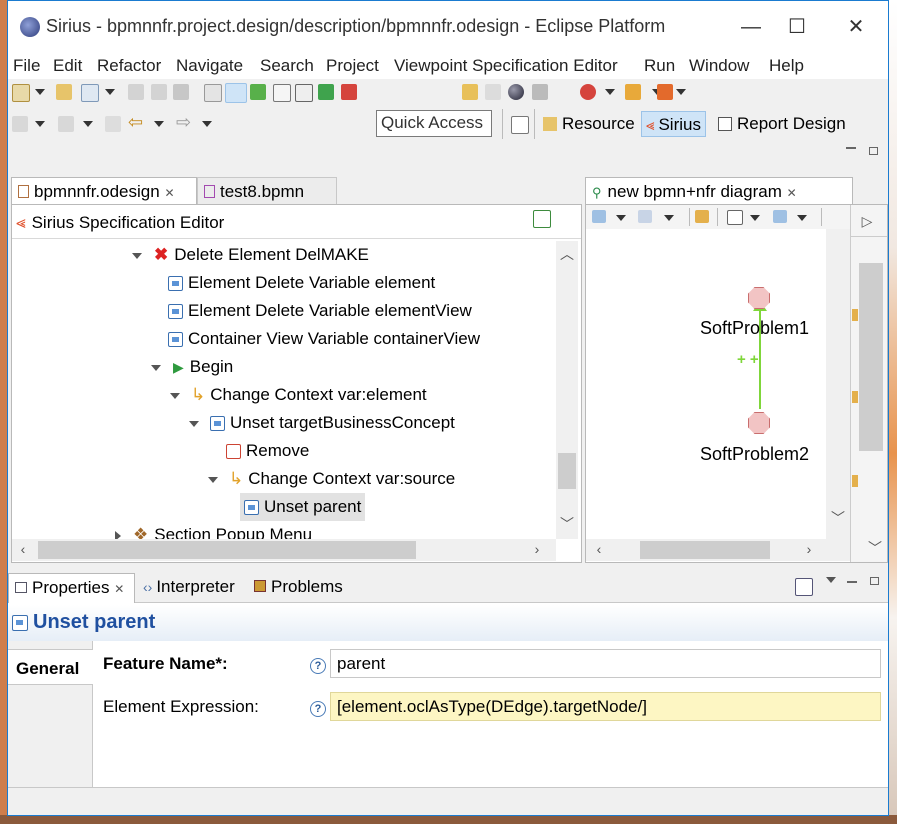  Describe the element at coordinates (874, 581) in the screenshot. I see `view-maximize-icon` at that location.